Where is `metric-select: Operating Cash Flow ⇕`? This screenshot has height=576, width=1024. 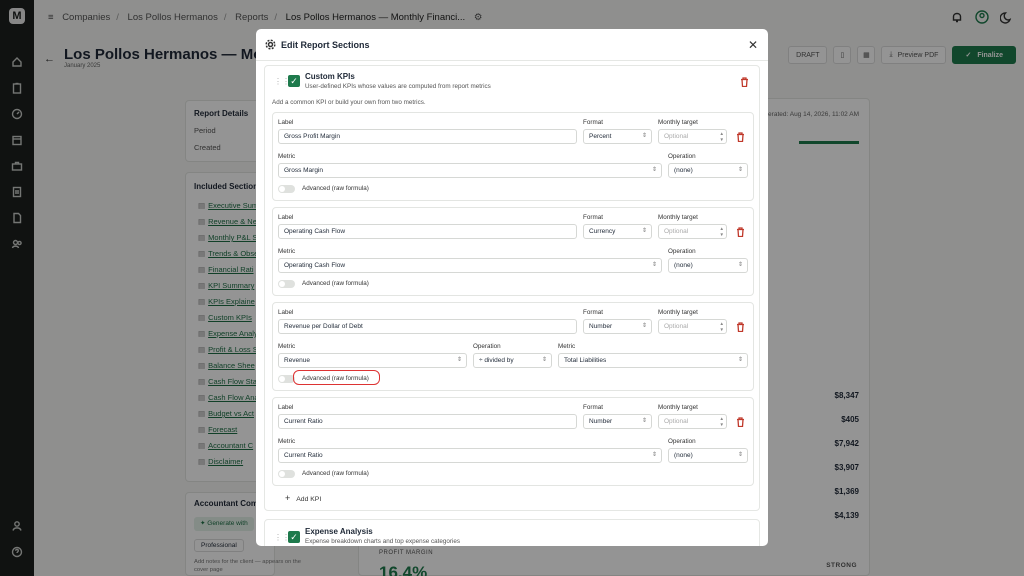
metric-select: Operating Cash Flow ⇕ is located at coordinates (470, 265).